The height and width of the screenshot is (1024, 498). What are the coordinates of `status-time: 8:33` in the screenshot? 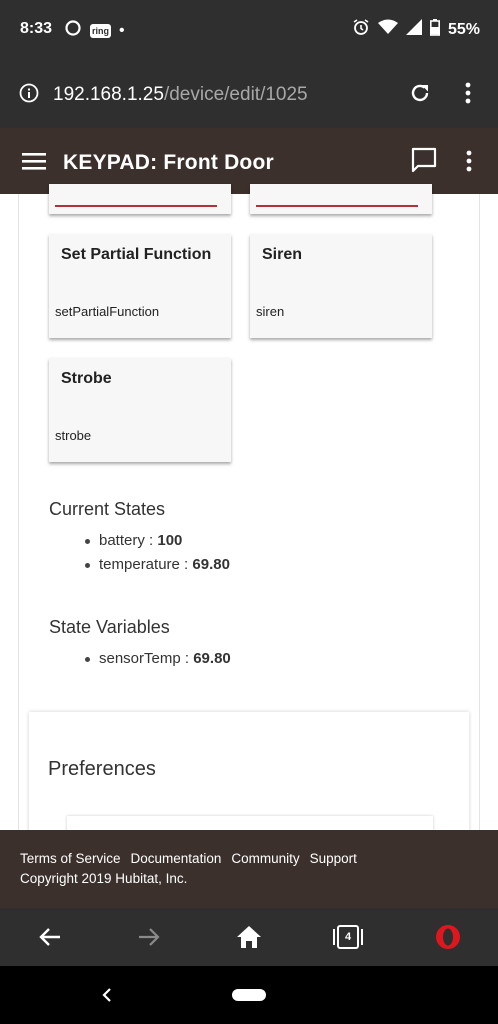 It's located at (36, 28).